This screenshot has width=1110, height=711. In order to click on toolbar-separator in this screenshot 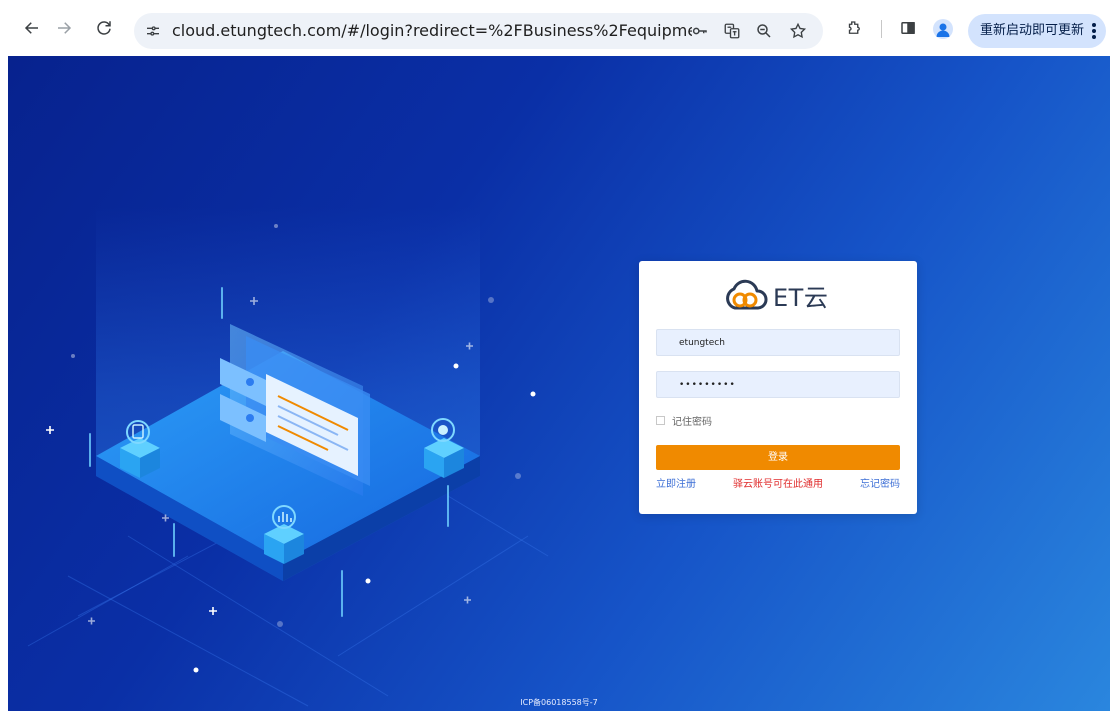, I will do `click(881, 29)`.